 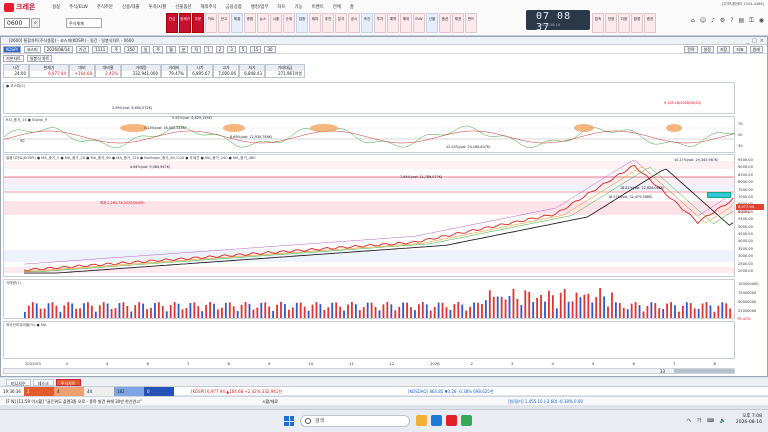 What do you see at coordinates (260, 7) in the screenshot?
I see `menu-item: 뱅킹/업무` at bounding box center [260, 7].